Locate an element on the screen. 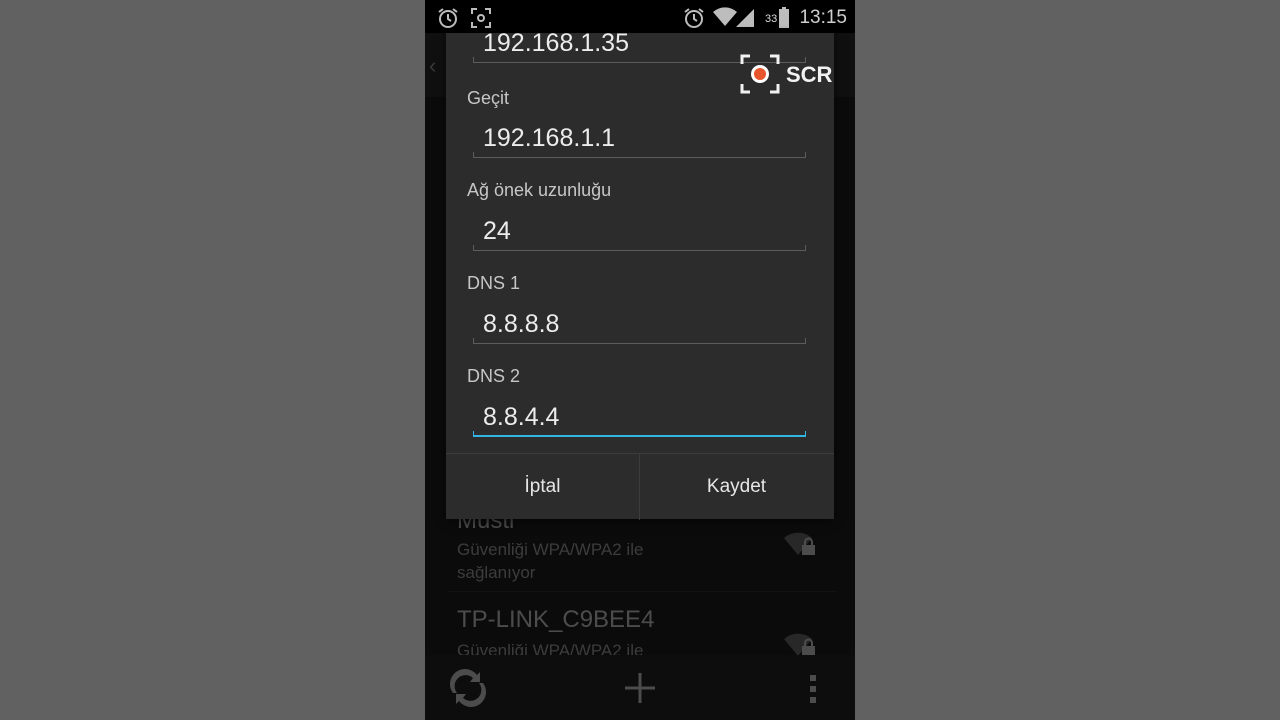 The height and width of the screenshot is (720, 1280). gateway-label: Geçit is located at coordinates (488, 98).